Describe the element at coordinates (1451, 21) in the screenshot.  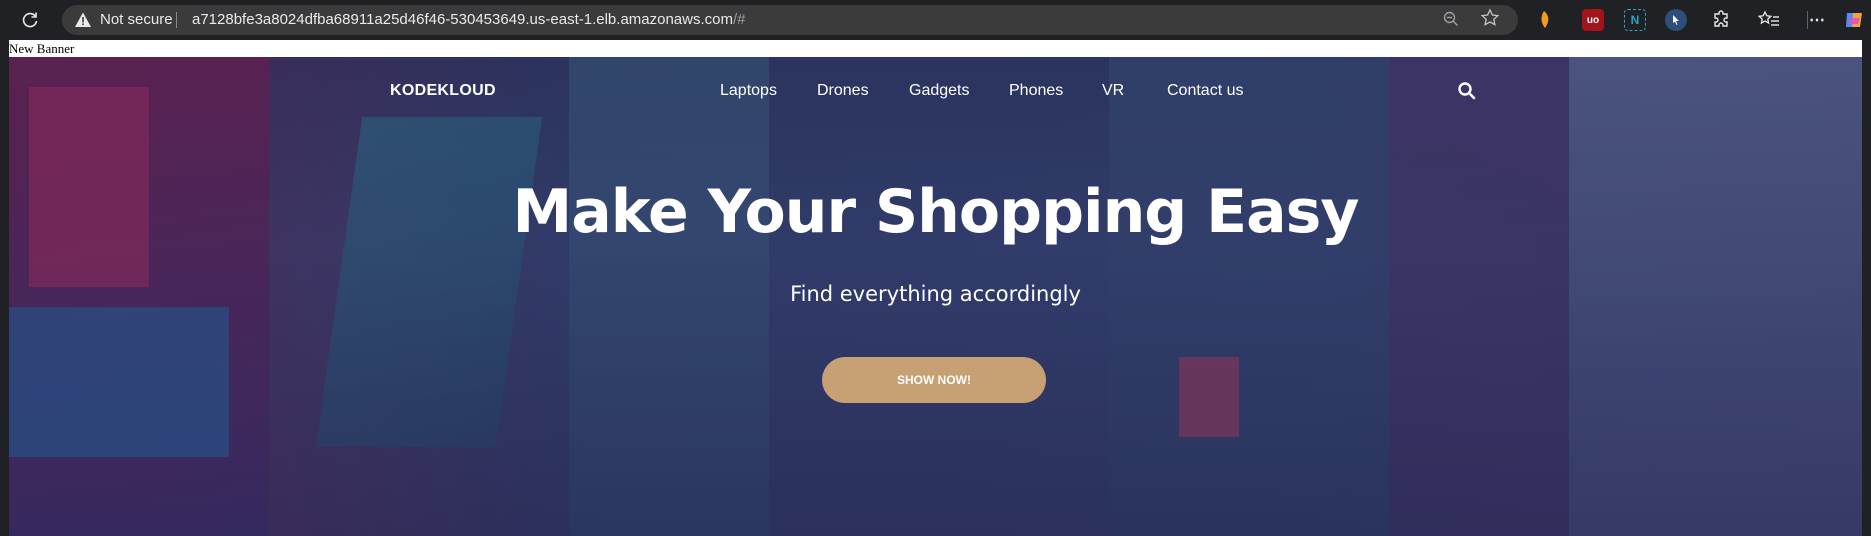
I see `zoom-out-icon` at that location.